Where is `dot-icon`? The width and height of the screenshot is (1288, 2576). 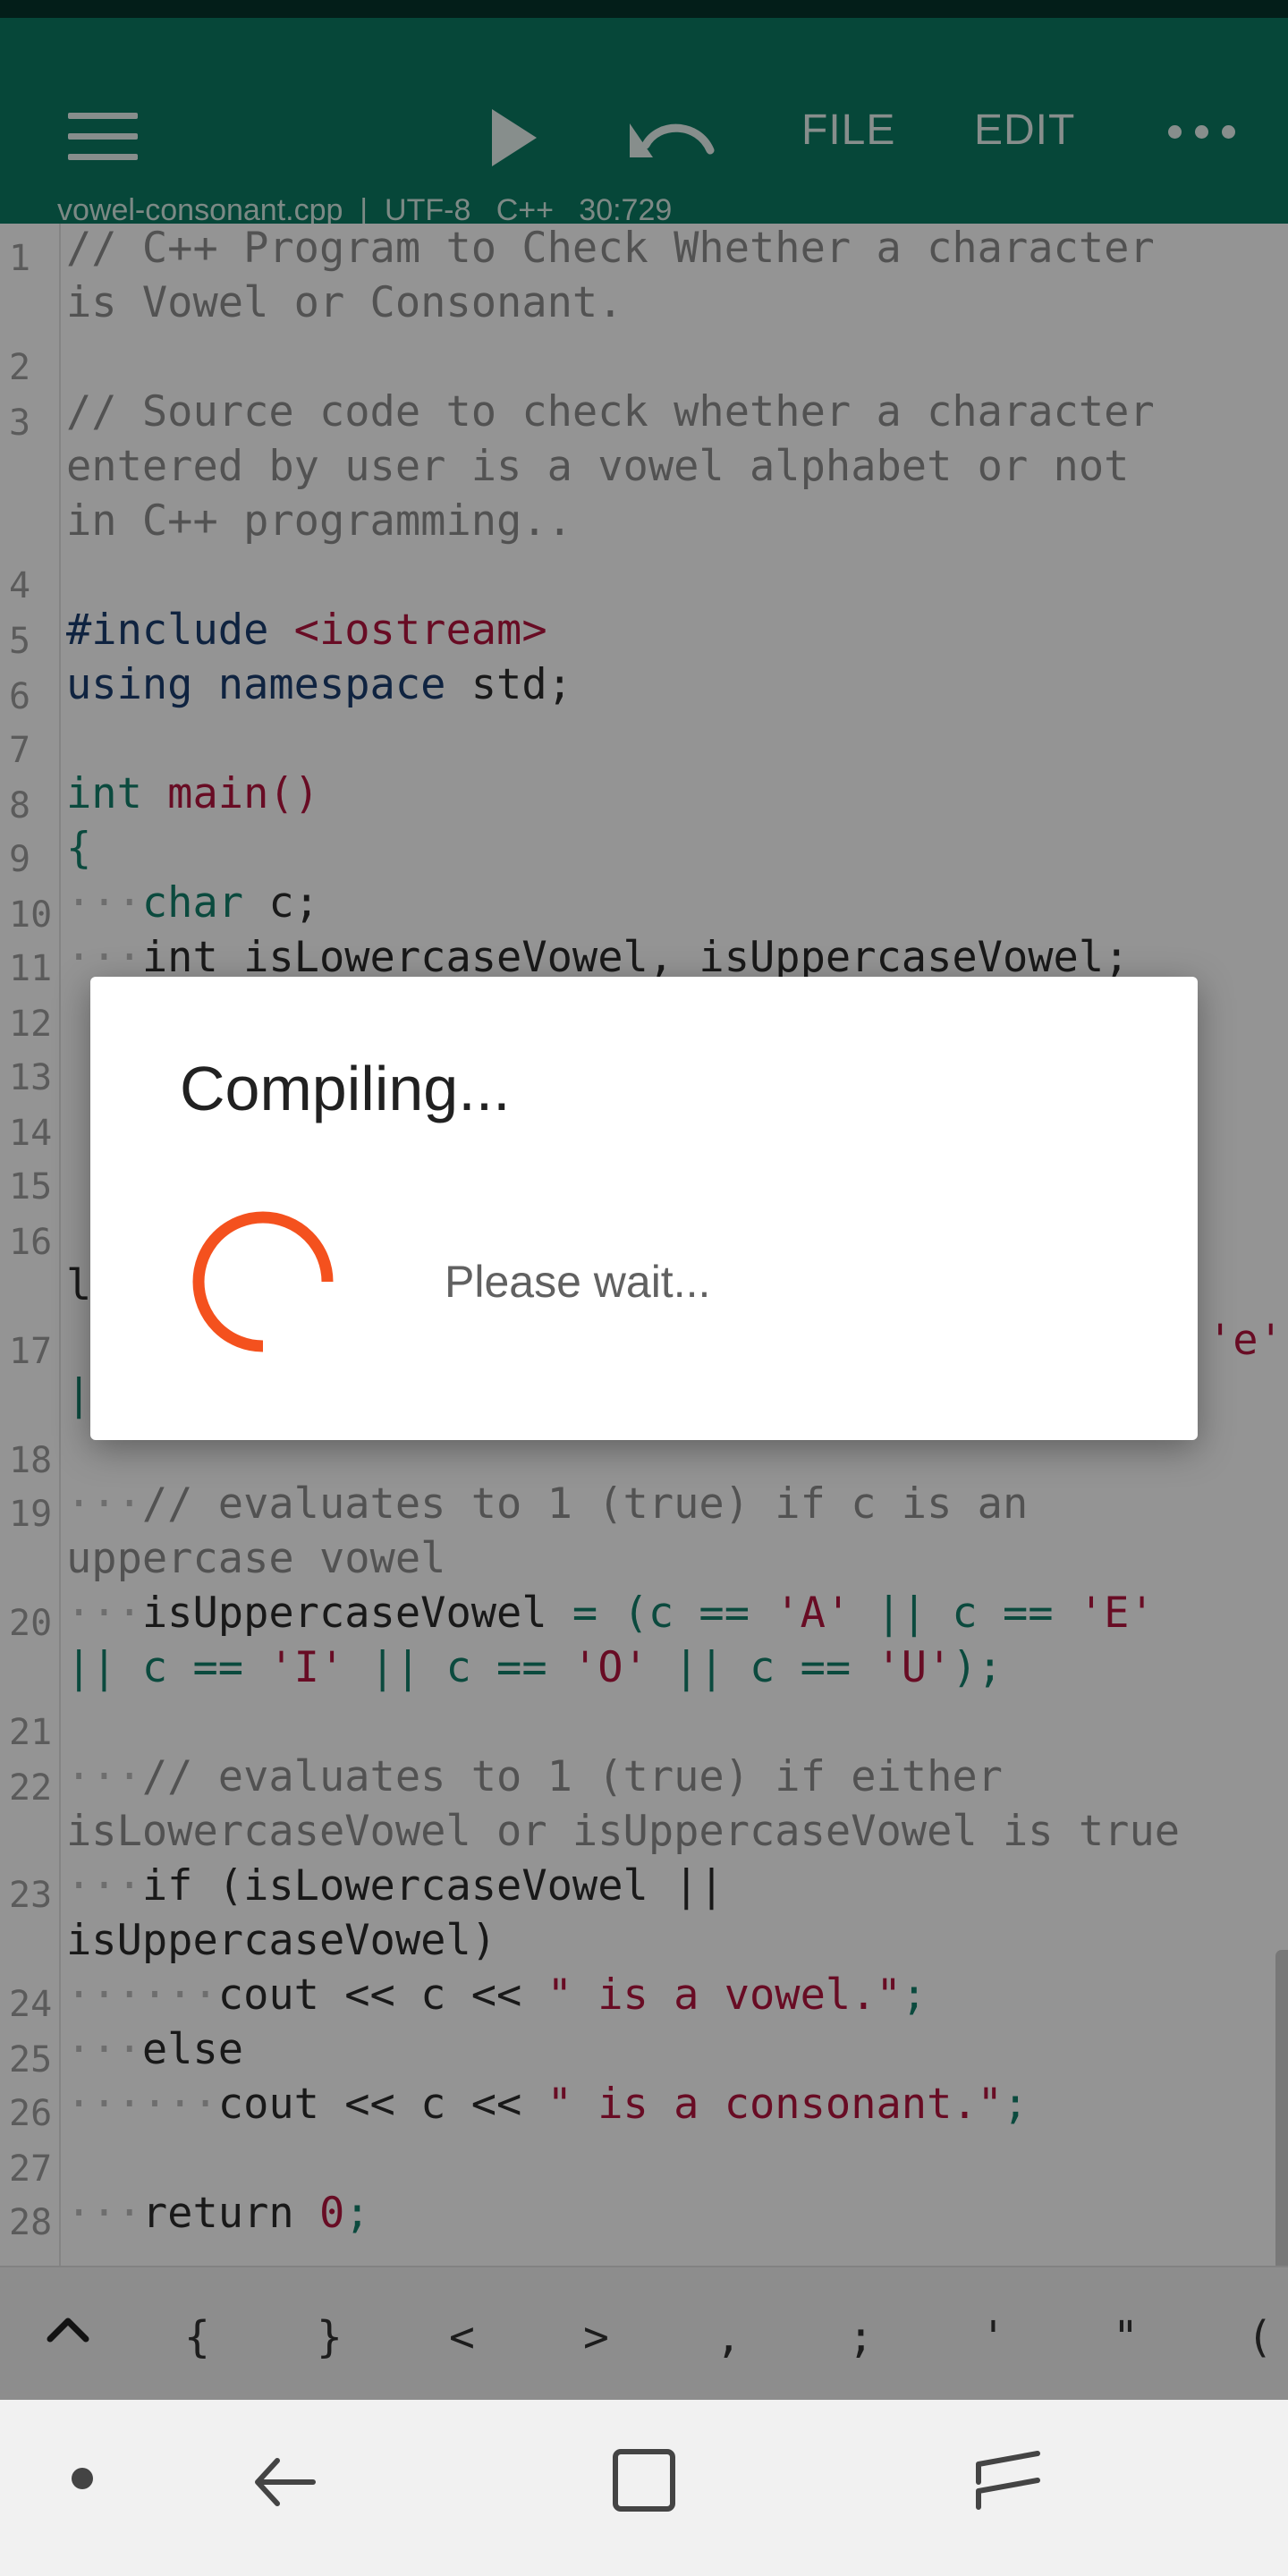 dot-icon is located at coordinates (82, 2478).